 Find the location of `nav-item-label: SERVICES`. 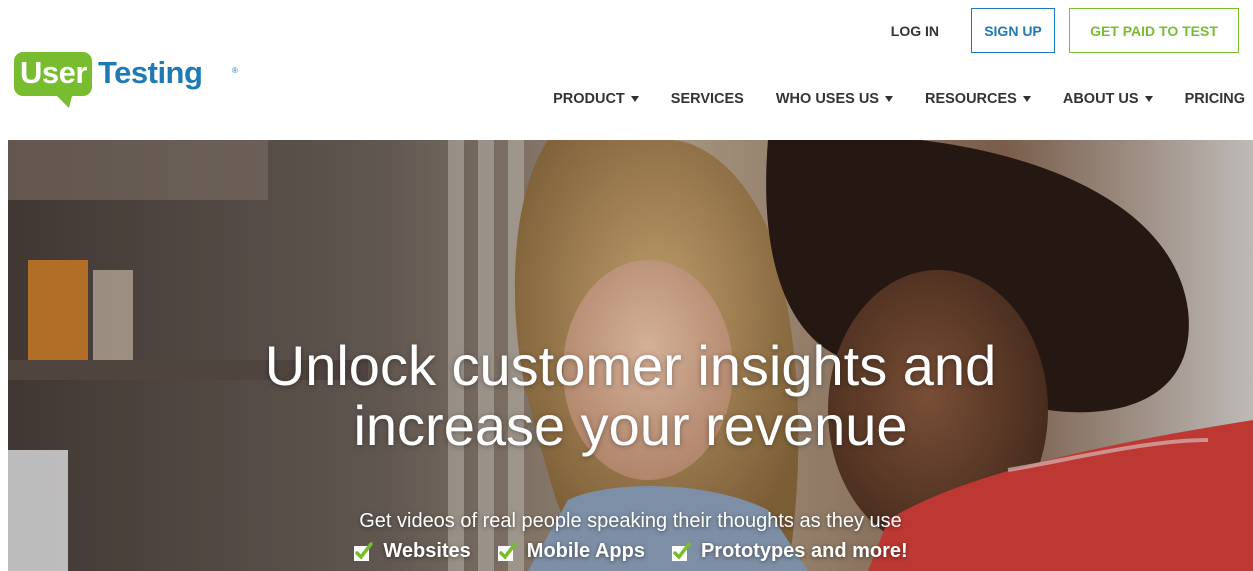

nav-item-label: SERVICES is located at coordinates (707, 99).